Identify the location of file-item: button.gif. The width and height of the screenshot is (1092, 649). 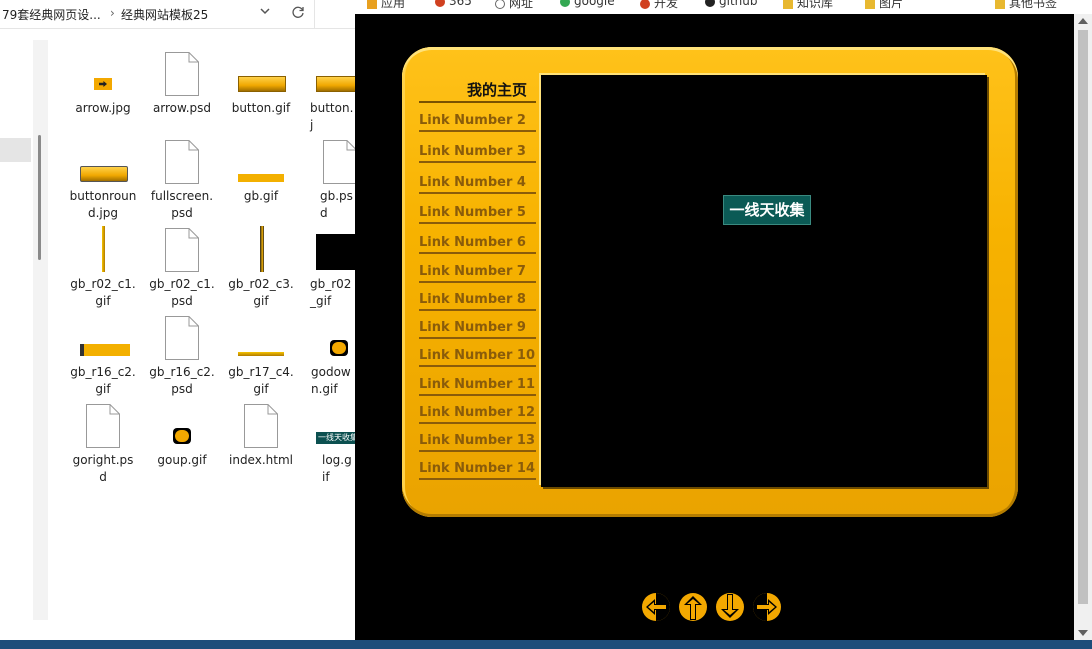
(261, 83).